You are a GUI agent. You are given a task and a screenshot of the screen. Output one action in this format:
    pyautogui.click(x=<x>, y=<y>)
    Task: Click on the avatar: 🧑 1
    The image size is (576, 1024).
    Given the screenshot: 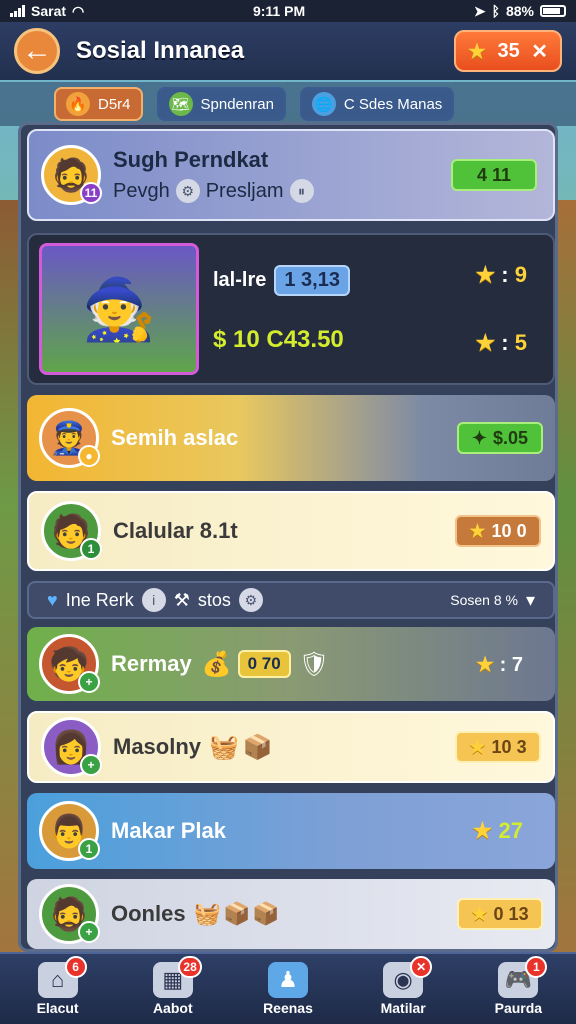 What is the action you would take?
    pyautogui.click(x=71, y=531)
    